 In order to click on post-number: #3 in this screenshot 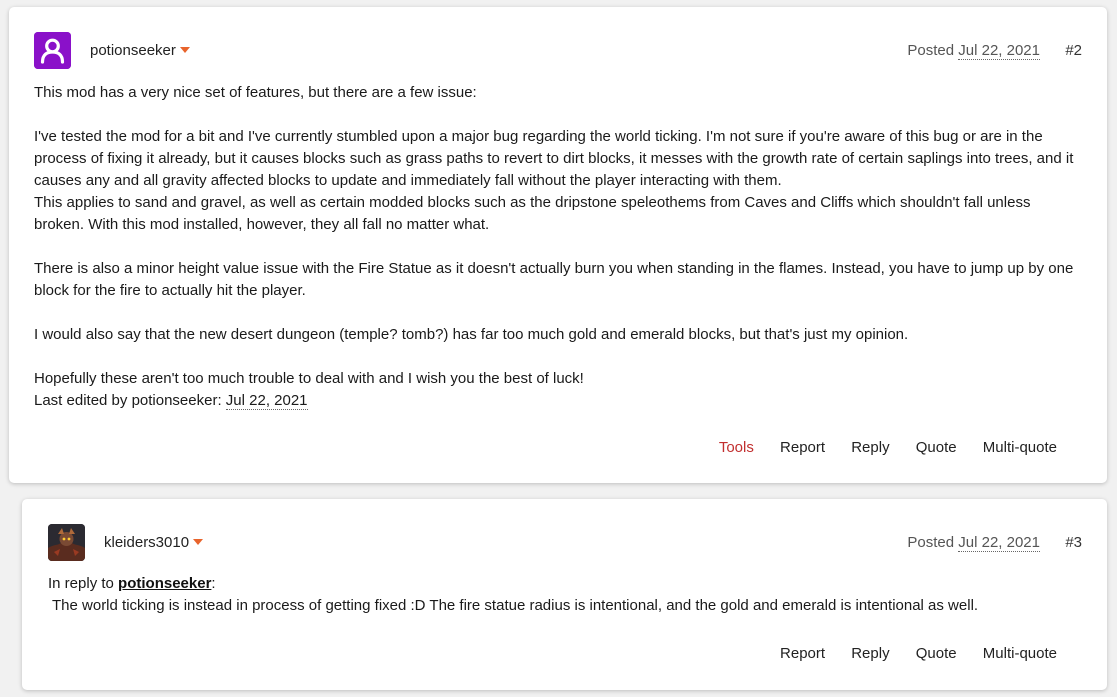, I will do `click(1073, 542)`.